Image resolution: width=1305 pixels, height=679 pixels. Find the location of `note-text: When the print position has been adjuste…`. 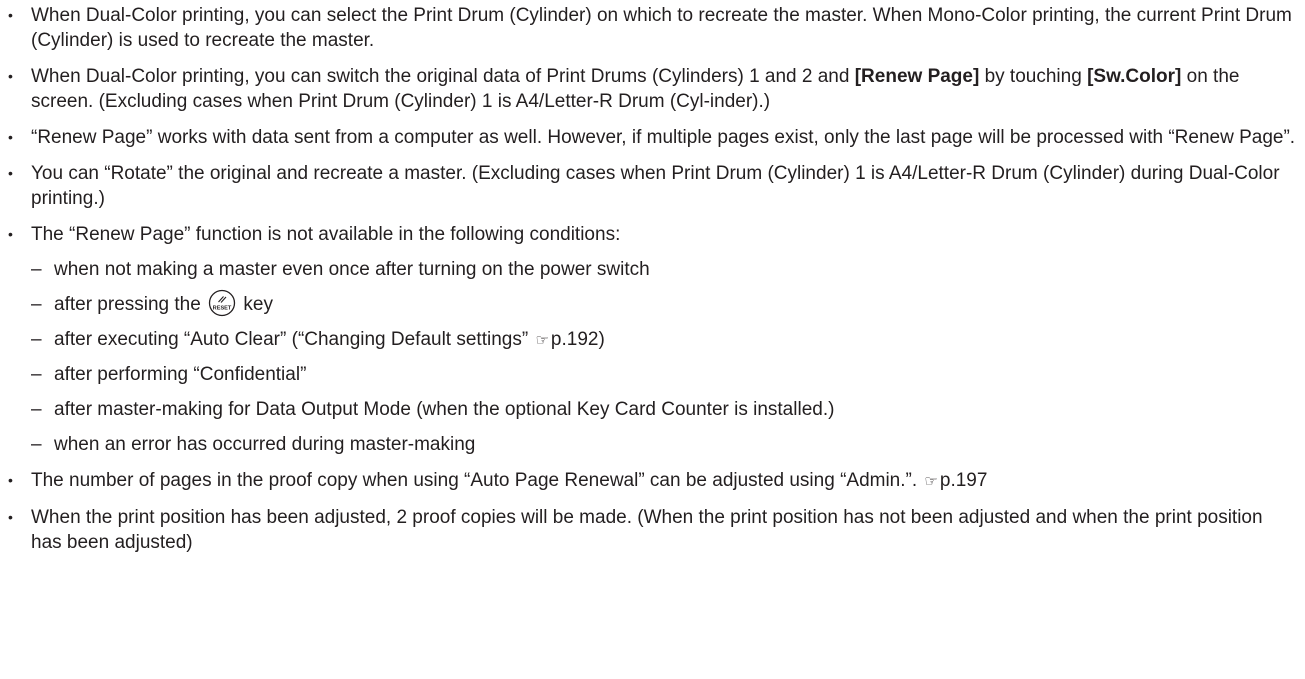

note-text: When the print position has been adjuste… is located at coordinates (647, 530).